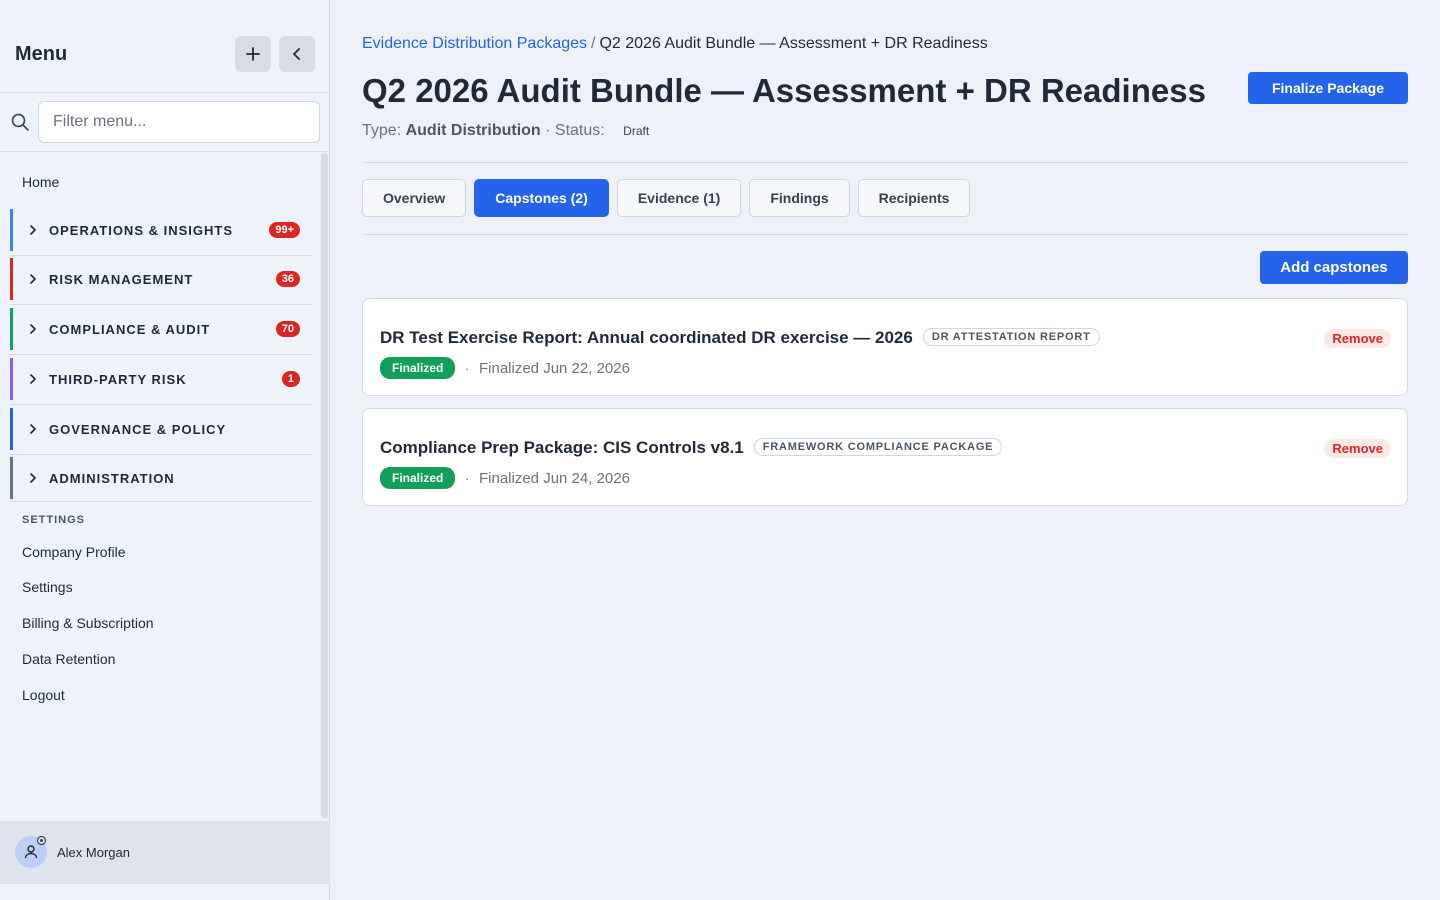 Image resolution: width=1440 pixels, height=900 pixels. I want to click on user-name: Alex Morgan, so click(93, 852).